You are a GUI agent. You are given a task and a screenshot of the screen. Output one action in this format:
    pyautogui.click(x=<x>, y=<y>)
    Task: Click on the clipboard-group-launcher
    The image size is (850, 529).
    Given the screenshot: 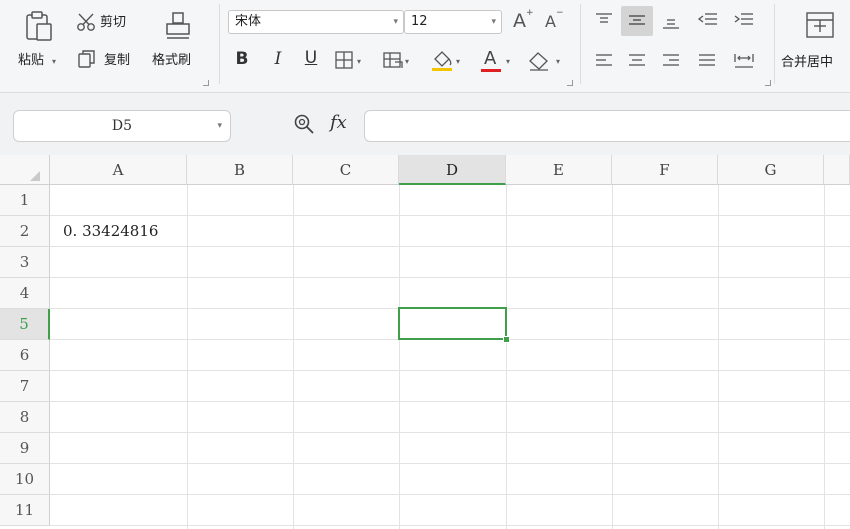 What is the action you would take?
    pyautogui.click(x=206, y=83)
    